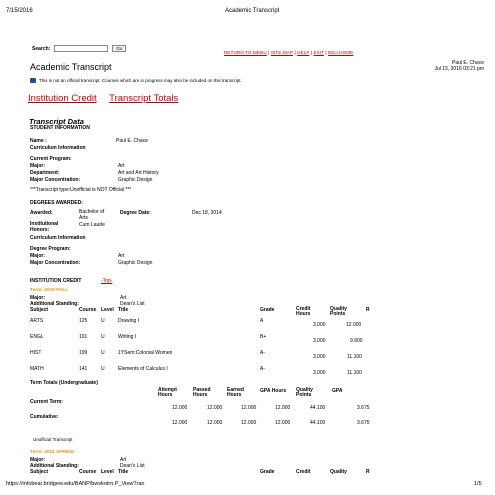 The width and height of the screenshot is (495, 495). Describe the element at coordinates (64, 383) in the screenshot. I see `term-totals-heading: Term Totals (Undergraduate)` at that location.